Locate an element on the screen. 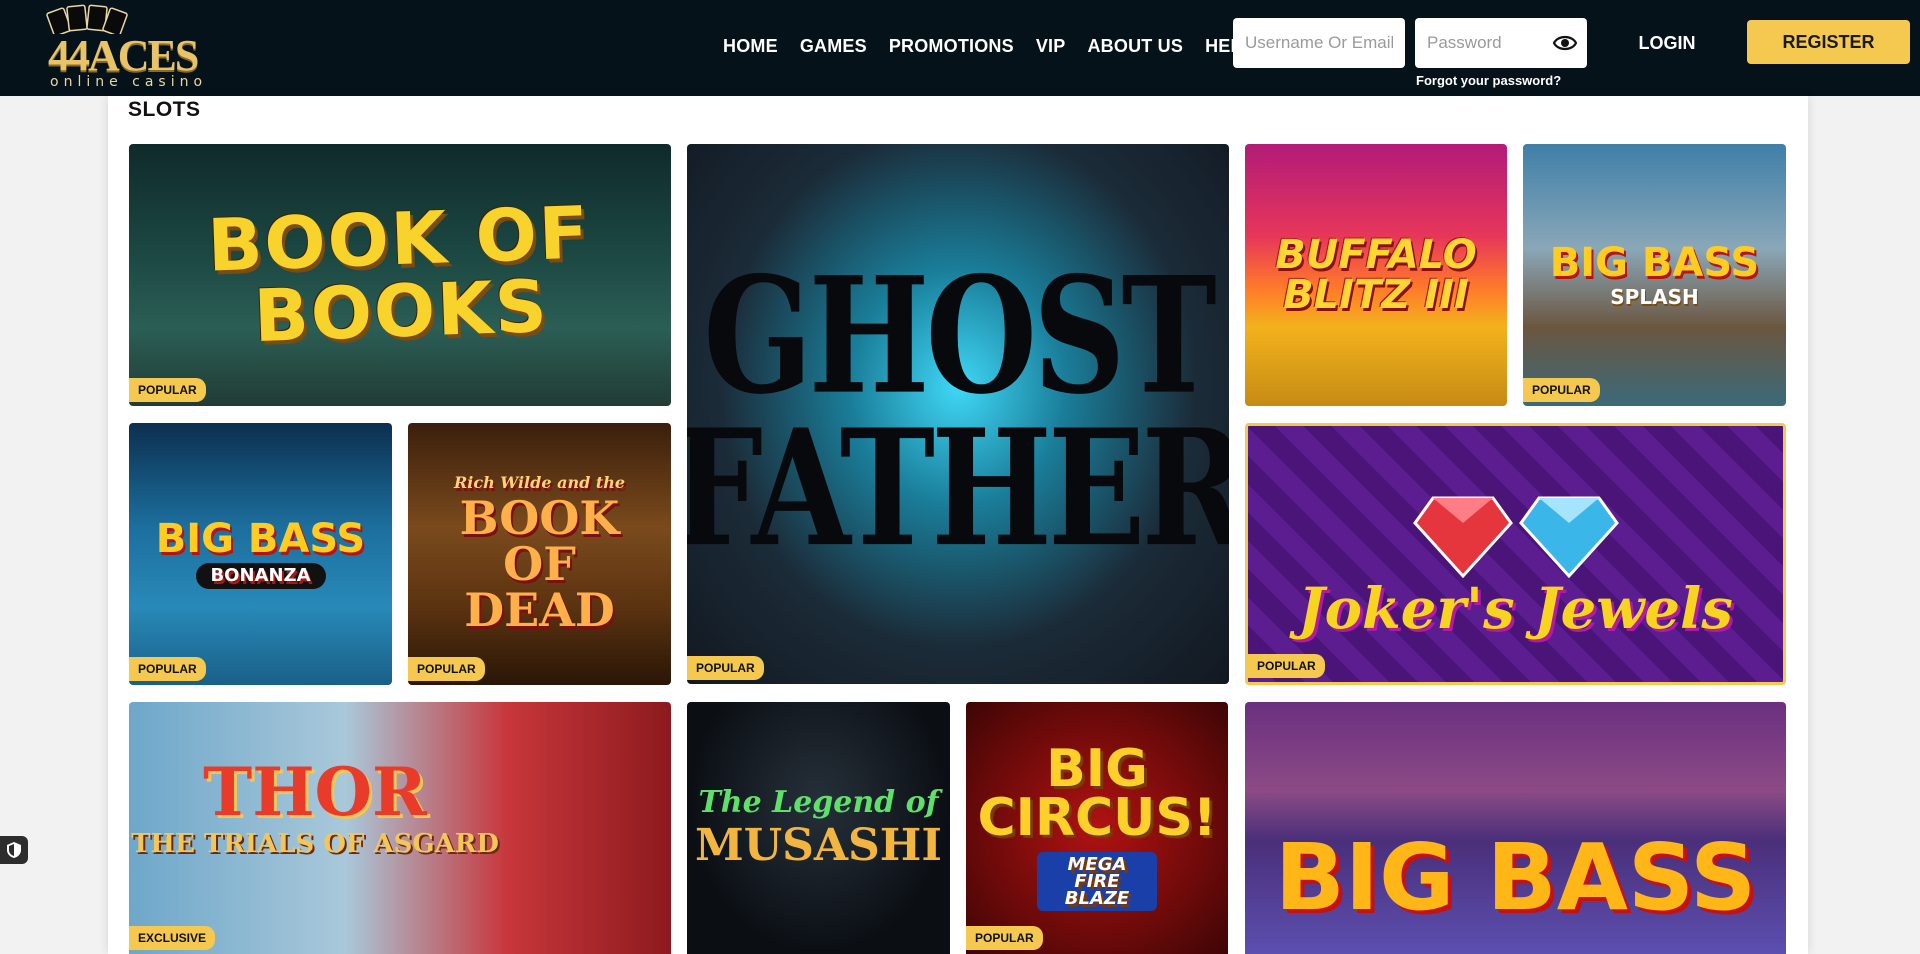  main-nav: HOME GAMES PROMOTIONS VIP ABOUT US HELP is located at coordinates (988, 46).